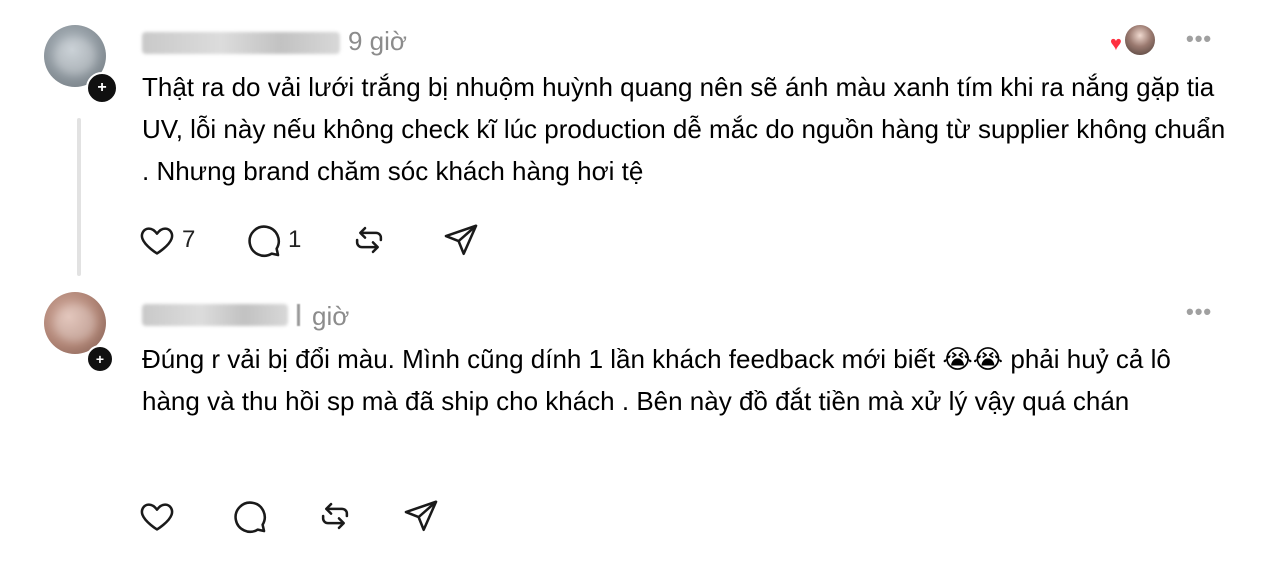  I want to click on author-liked-indicator: ♥, so click(1133, 40).